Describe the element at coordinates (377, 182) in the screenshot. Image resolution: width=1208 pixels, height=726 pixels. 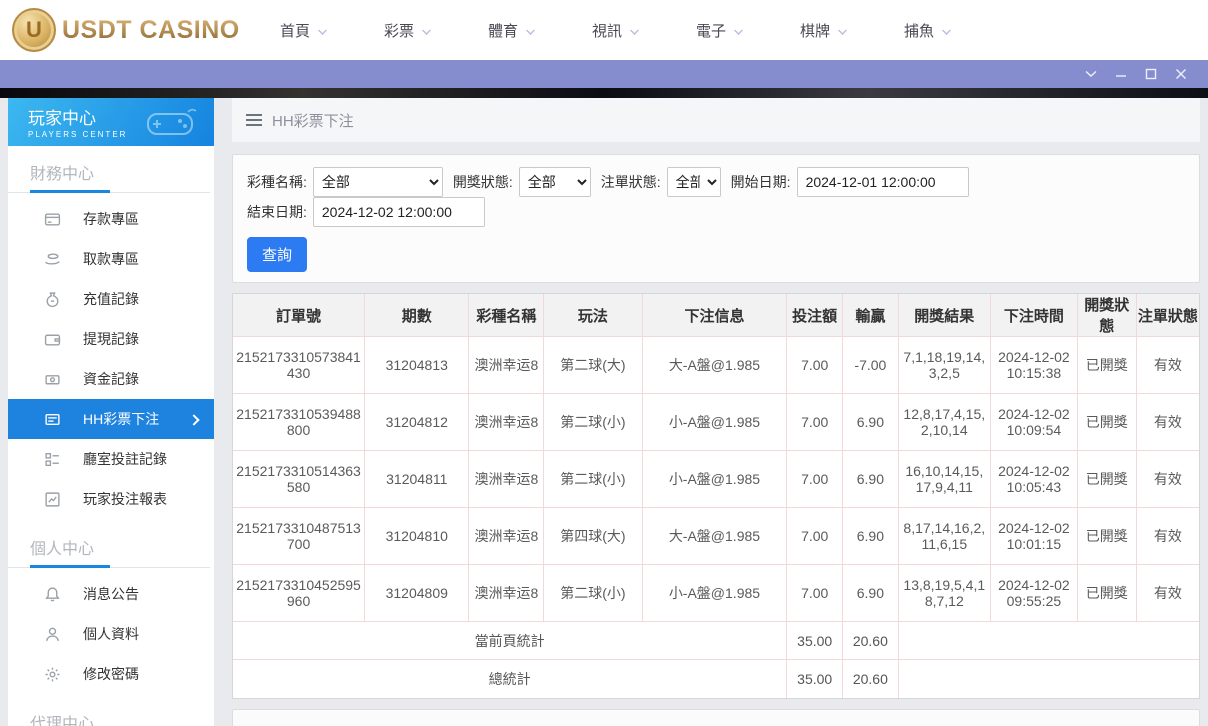
I see `lottery-select: 全部` at that location.